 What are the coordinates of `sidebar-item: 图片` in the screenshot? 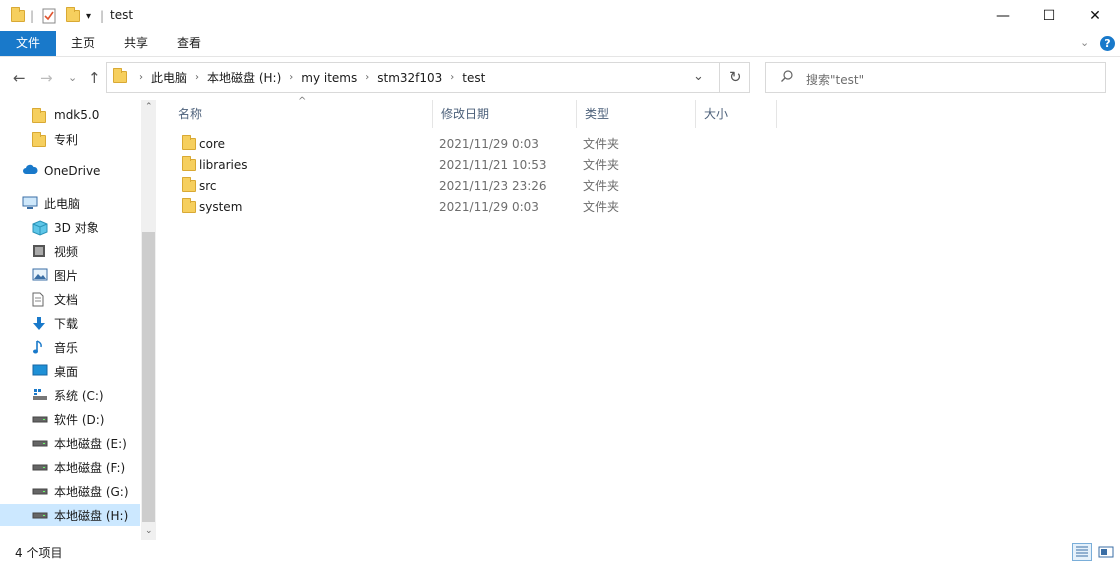 It's located at (70, 275).